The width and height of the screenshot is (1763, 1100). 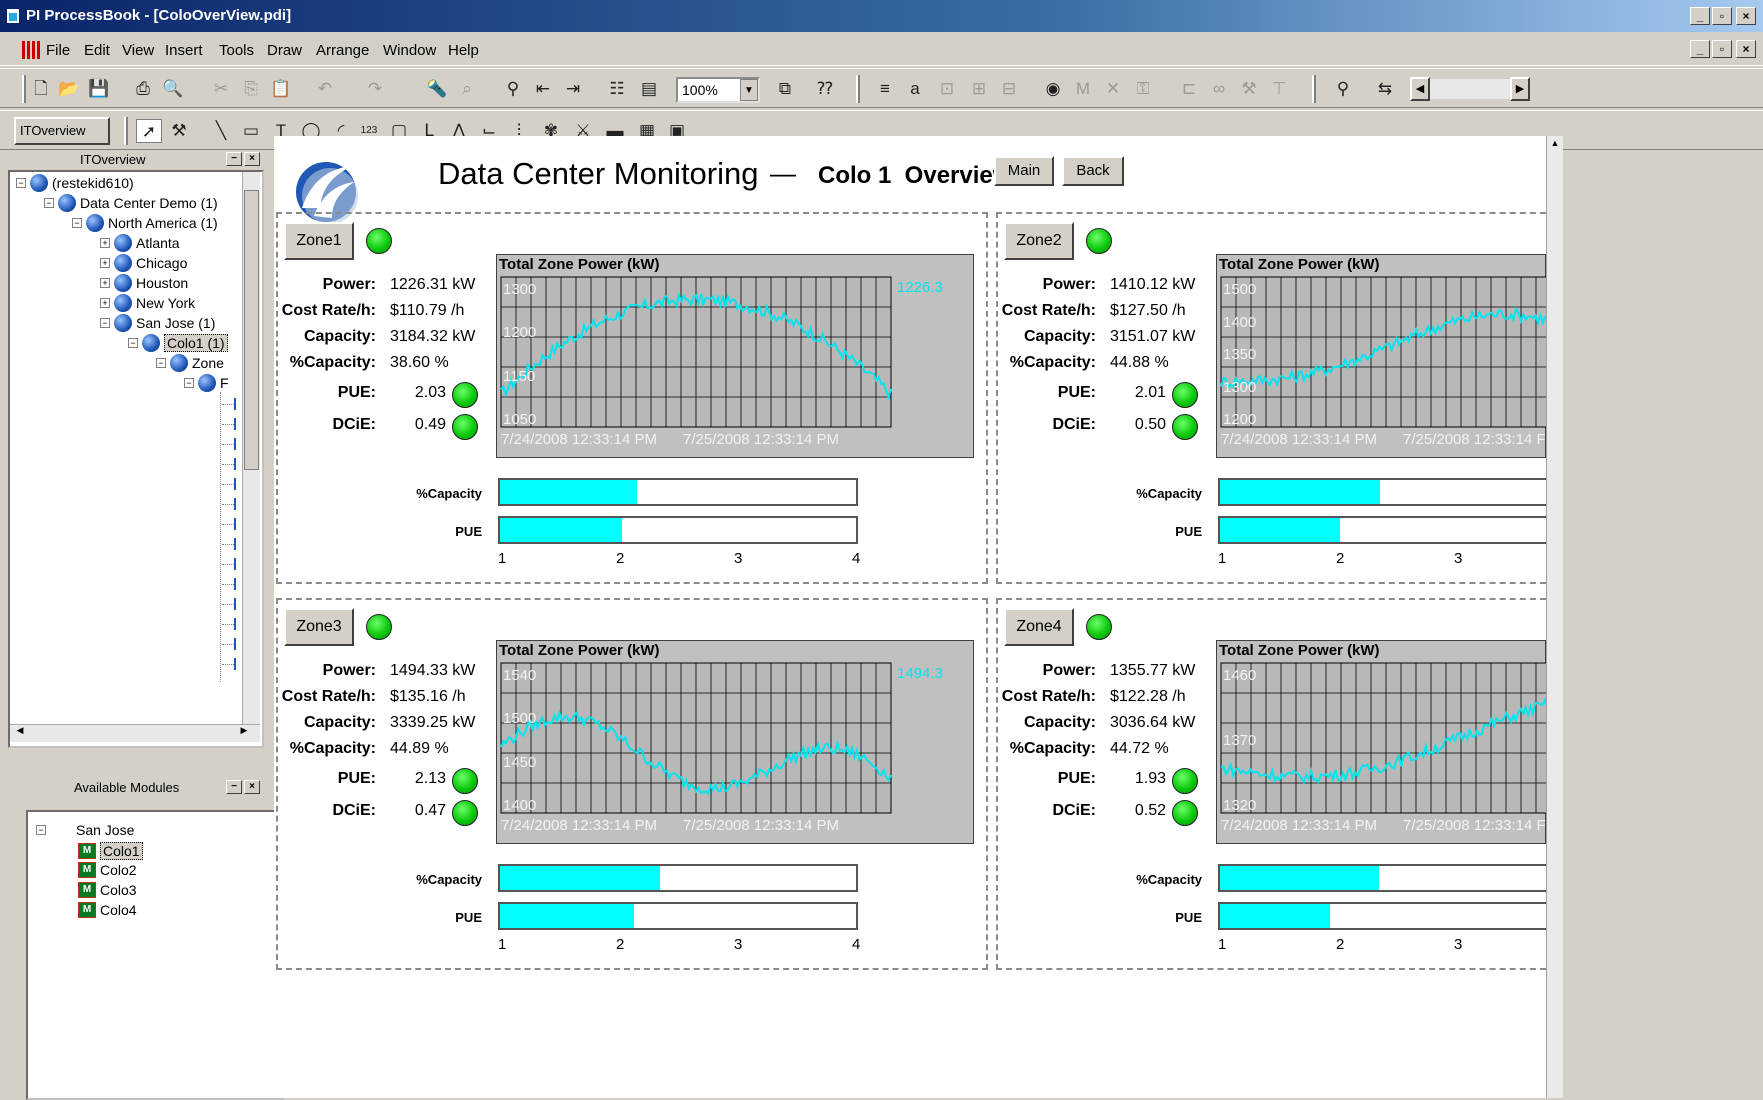 What do you see at coordinates (1189, 89) in the screenshot?
I see `dataset-icon: ⊏` at bounding box center [1189, 89].